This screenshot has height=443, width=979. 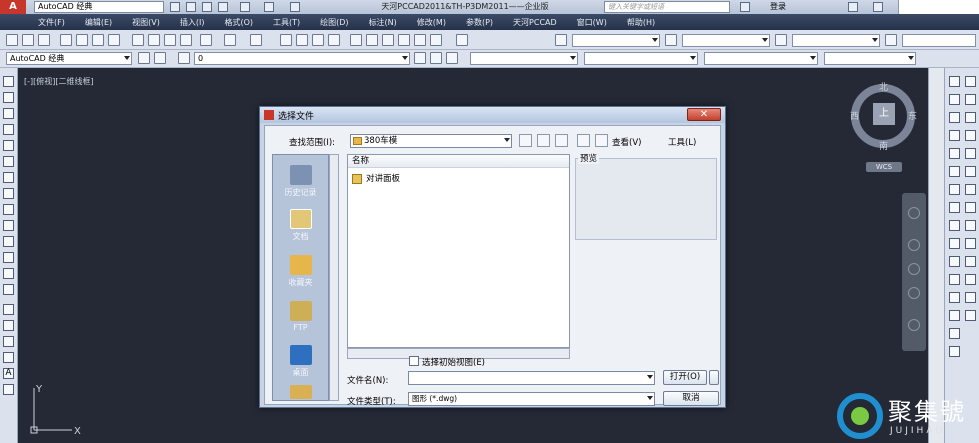 What do you see at coordinates (206, 40) in the screenshot?
I see `block-editor-icon` at bounding box center [206, 40].